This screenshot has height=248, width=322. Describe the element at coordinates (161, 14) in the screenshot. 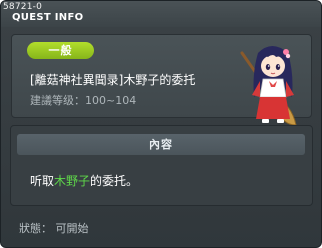

I see `title-bar: 58721-0 QUEST INFO` at that location.